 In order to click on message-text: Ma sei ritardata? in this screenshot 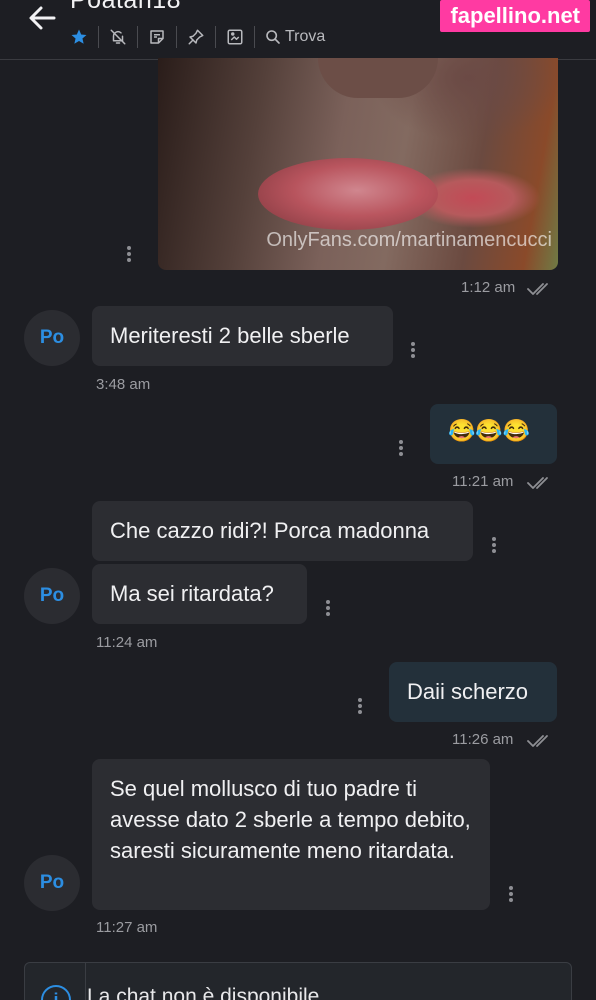, I will do `click(192, 593)`.